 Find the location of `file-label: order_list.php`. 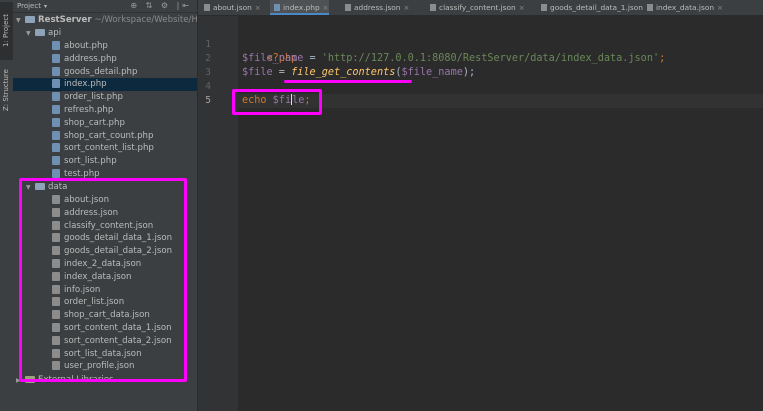

file-label: order_list.php is located at coordinates (93, 97).